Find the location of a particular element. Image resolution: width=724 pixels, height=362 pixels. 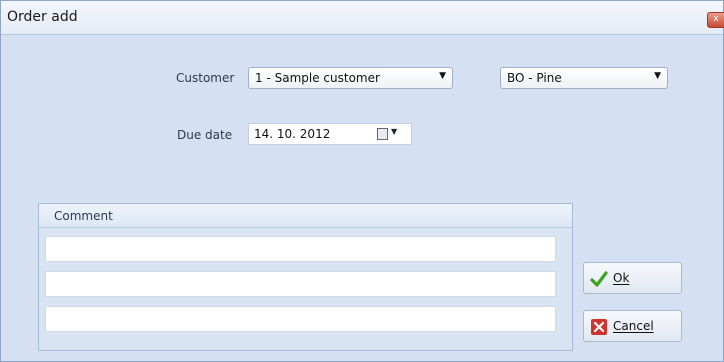

cancel-button: Cancel is located at coordinates (632, 326).